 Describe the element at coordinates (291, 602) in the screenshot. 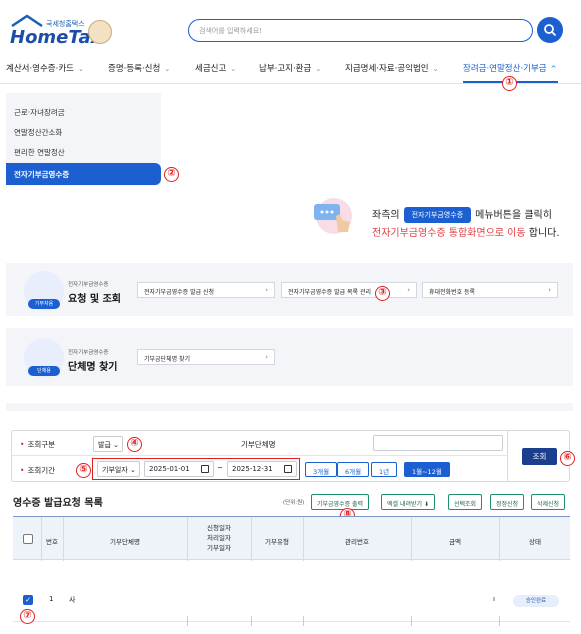

I see `table-row: ✓ 1 사 ı 승인완료` at that location.